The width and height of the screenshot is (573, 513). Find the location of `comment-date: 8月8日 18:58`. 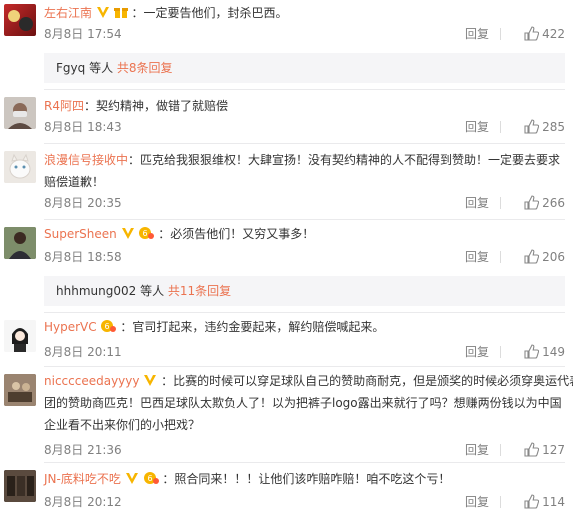

comment-date: 8月8日 18:58 is located at coordinates (83, 257).